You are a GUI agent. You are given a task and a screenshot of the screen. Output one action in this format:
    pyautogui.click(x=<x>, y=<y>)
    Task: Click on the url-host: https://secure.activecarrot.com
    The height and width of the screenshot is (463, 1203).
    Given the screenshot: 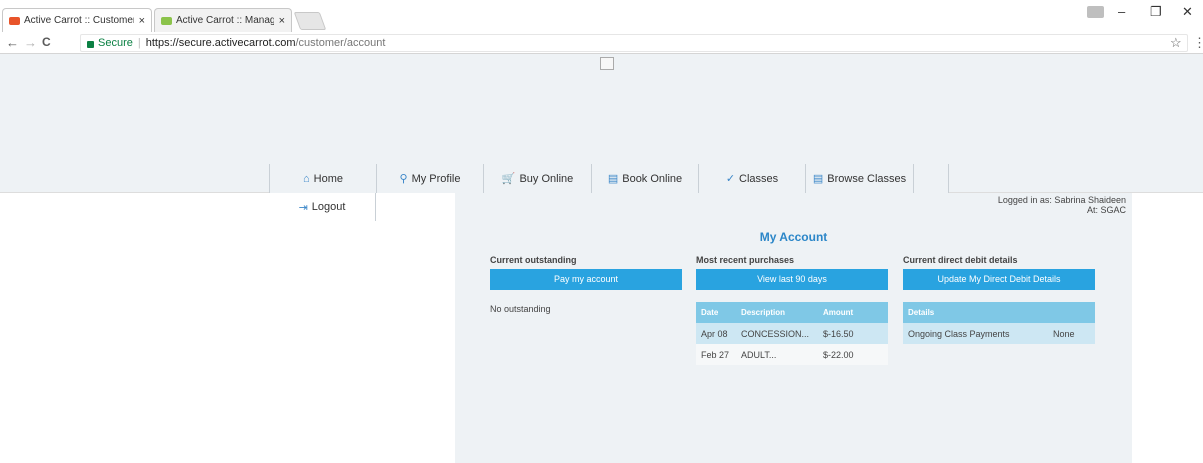 What is the action you would take?
    pyautogui.click(x=220, y=43)
    